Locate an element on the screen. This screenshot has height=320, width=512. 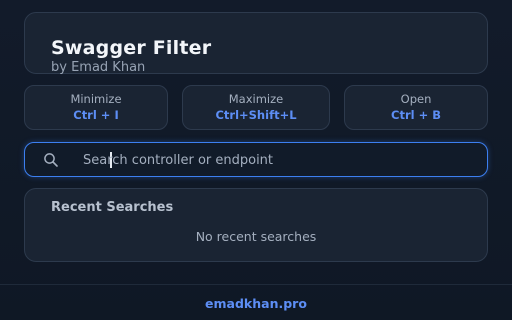
footer-divider is located at coordinates (256, 284).